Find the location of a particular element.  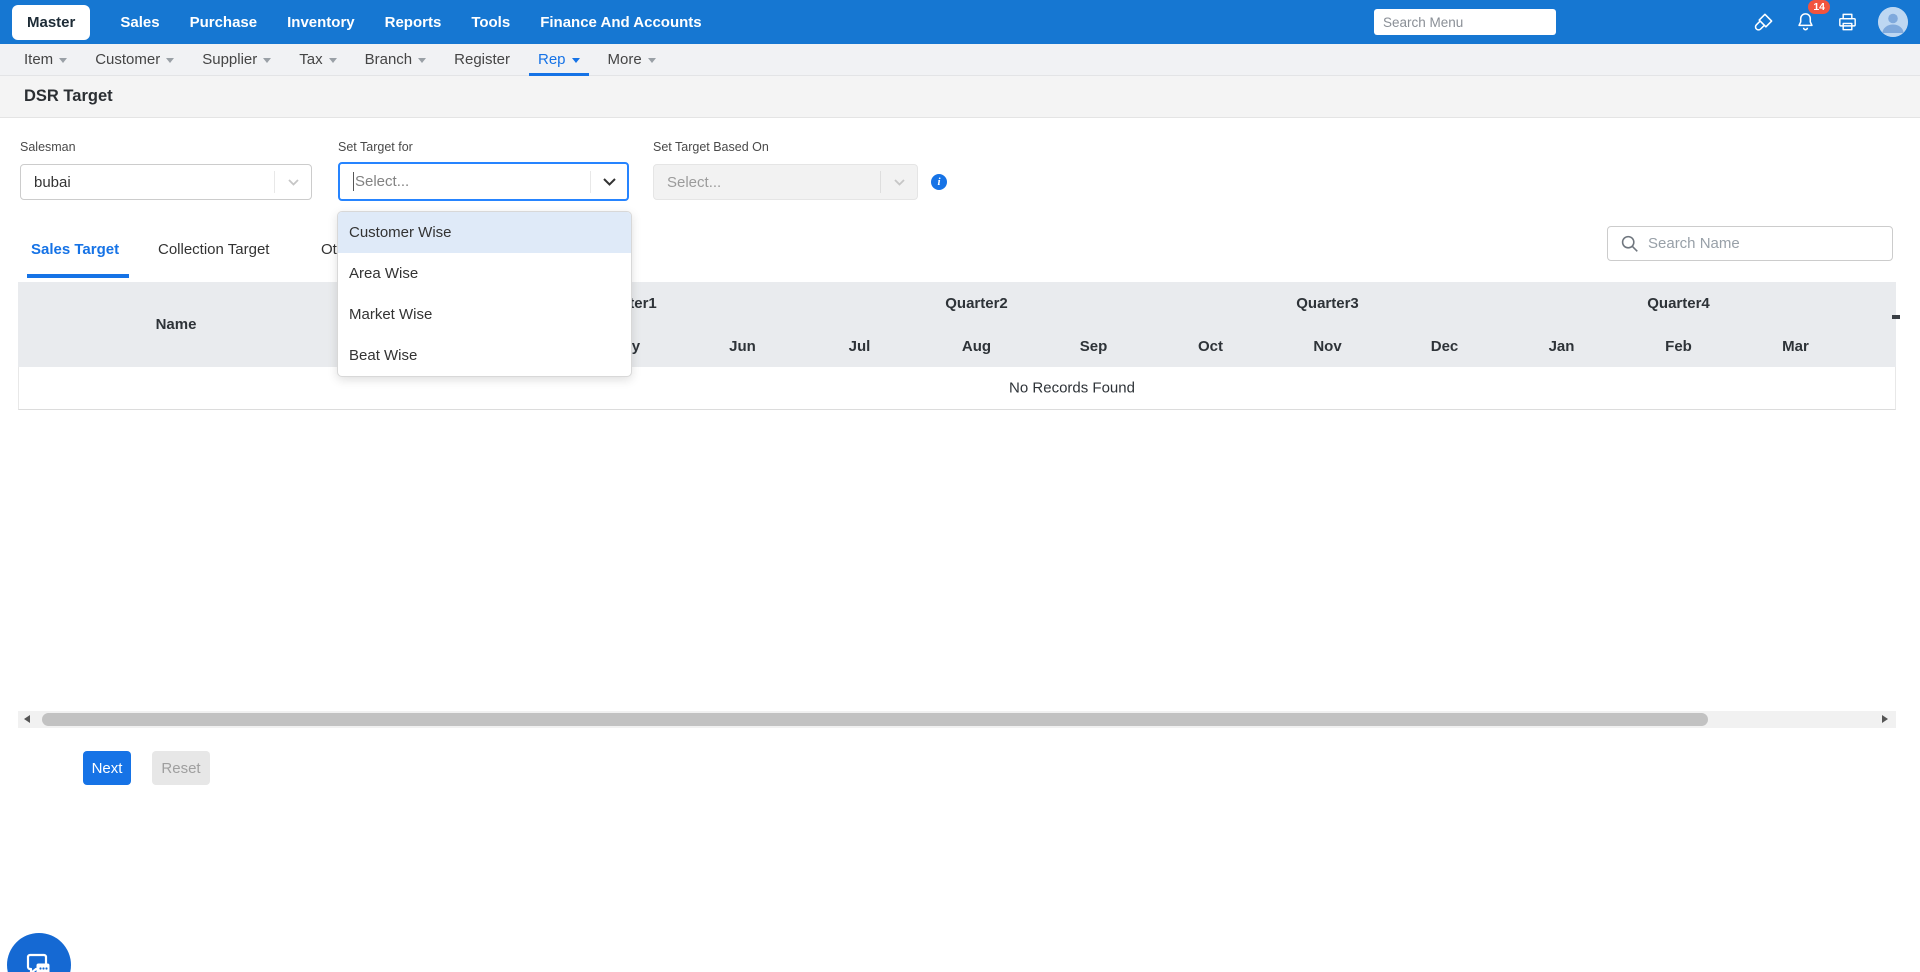

subnav-item-label: Supplier is located at coordinates (230, 59).